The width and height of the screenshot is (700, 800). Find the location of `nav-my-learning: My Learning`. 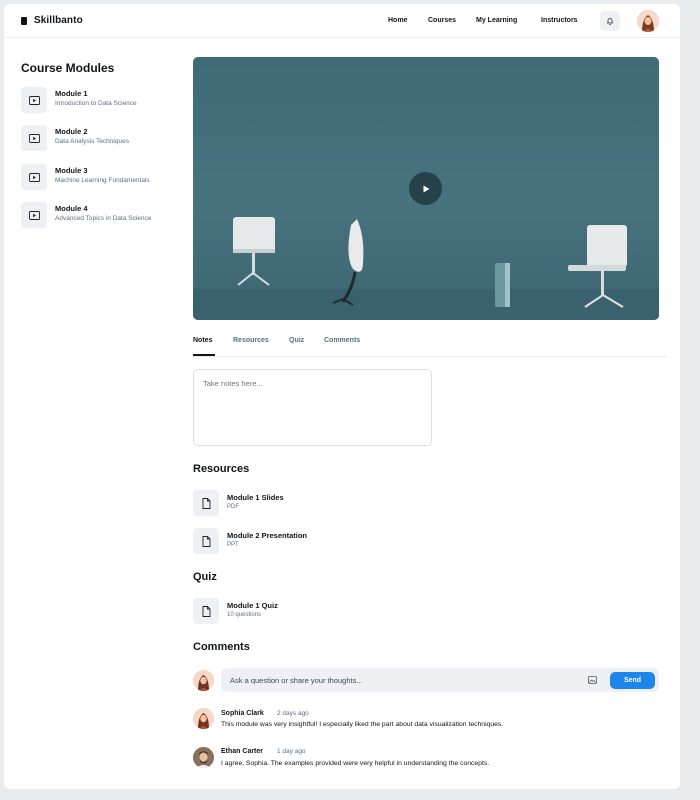

nav-my-learning: My Learning is located at coordinates (496, 20).